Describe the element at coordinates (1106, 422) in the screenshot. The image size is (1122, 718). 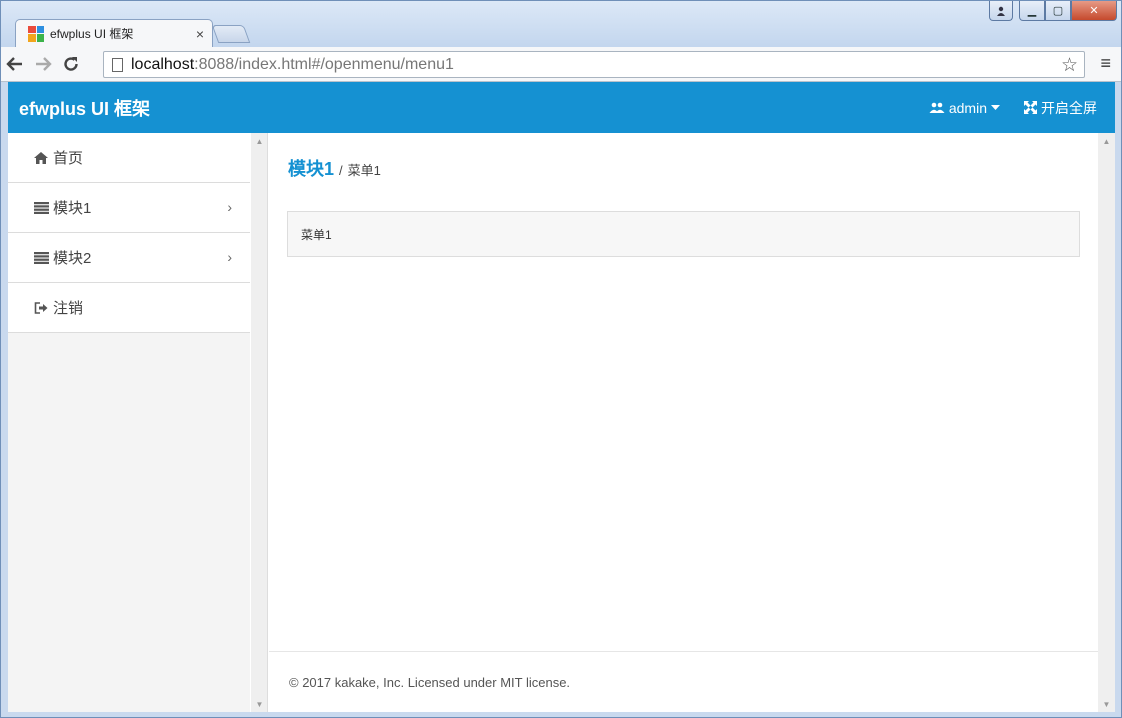
I see `main-scrollbar: ▲ ▼` at that location.